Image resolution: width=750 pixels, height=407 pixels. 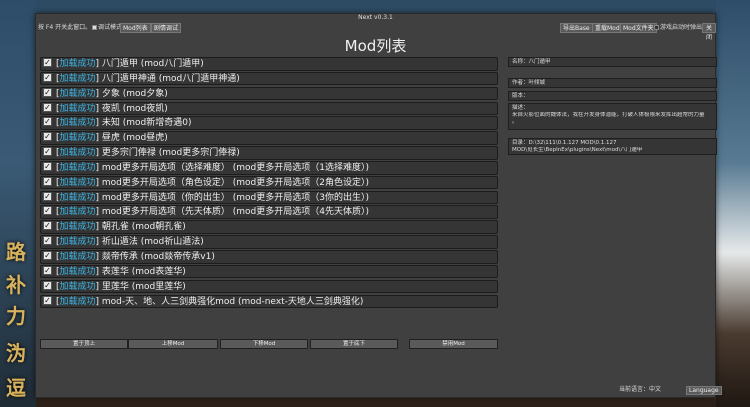 I want to click on background-glyph: 力, so click(x=16, y=316).